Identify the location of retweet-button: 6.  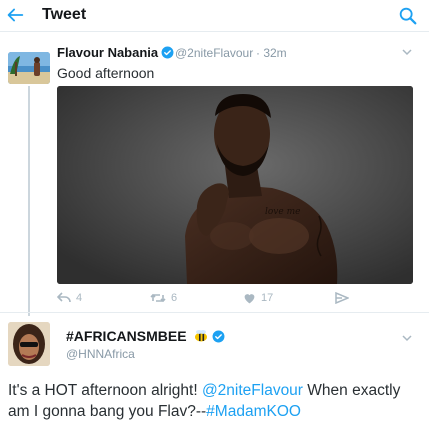
(163, 298).